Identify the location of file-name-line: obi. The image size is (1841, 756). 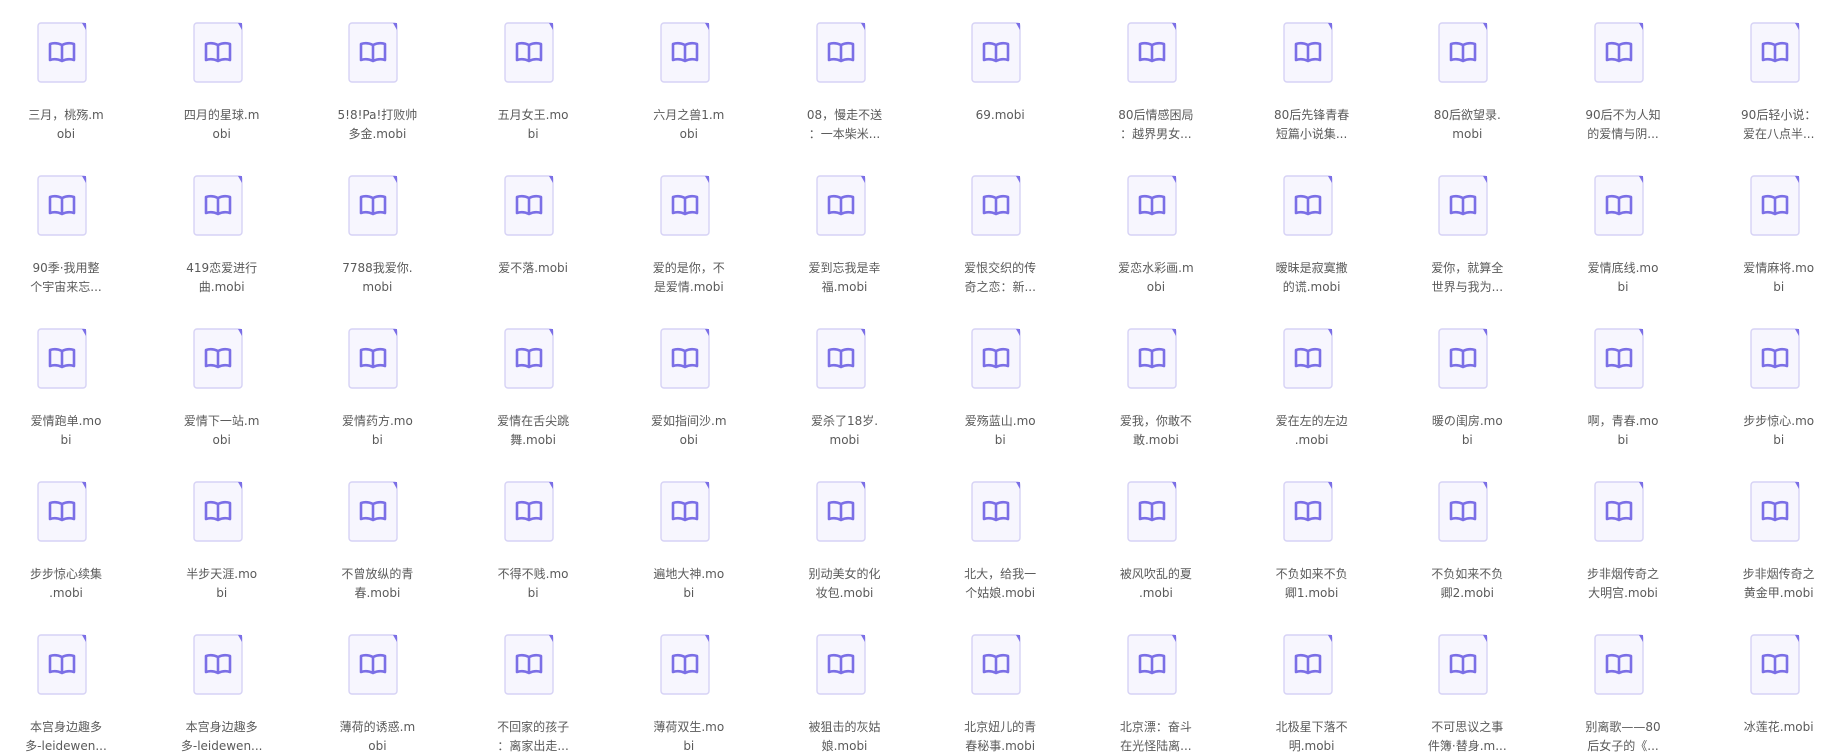
(66, 134).